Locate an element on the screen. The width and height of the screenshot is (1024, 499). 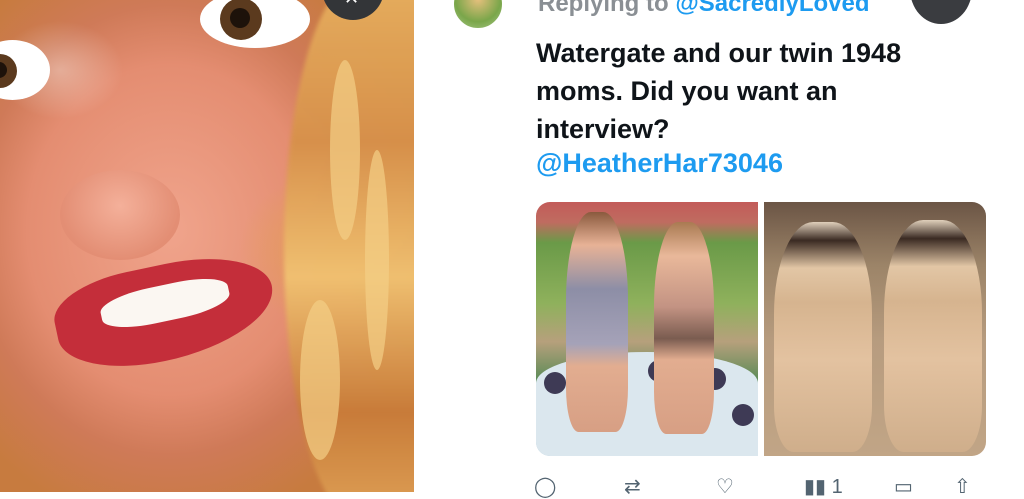
girl-left-dress is located at coordinates (823, 337).